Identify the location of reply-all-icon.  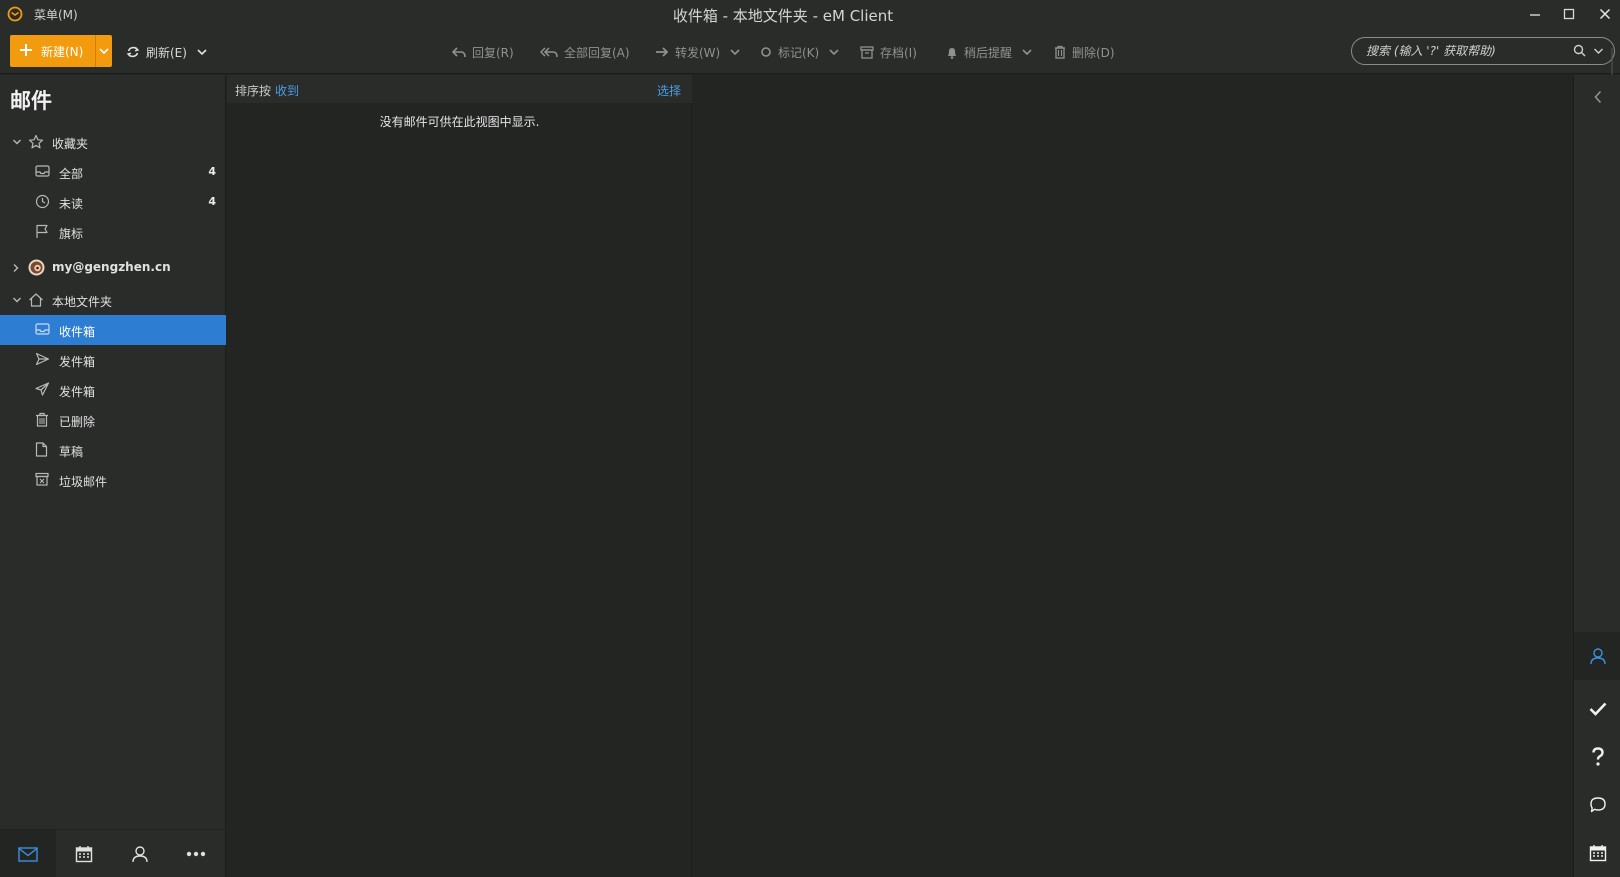
(549, 52).